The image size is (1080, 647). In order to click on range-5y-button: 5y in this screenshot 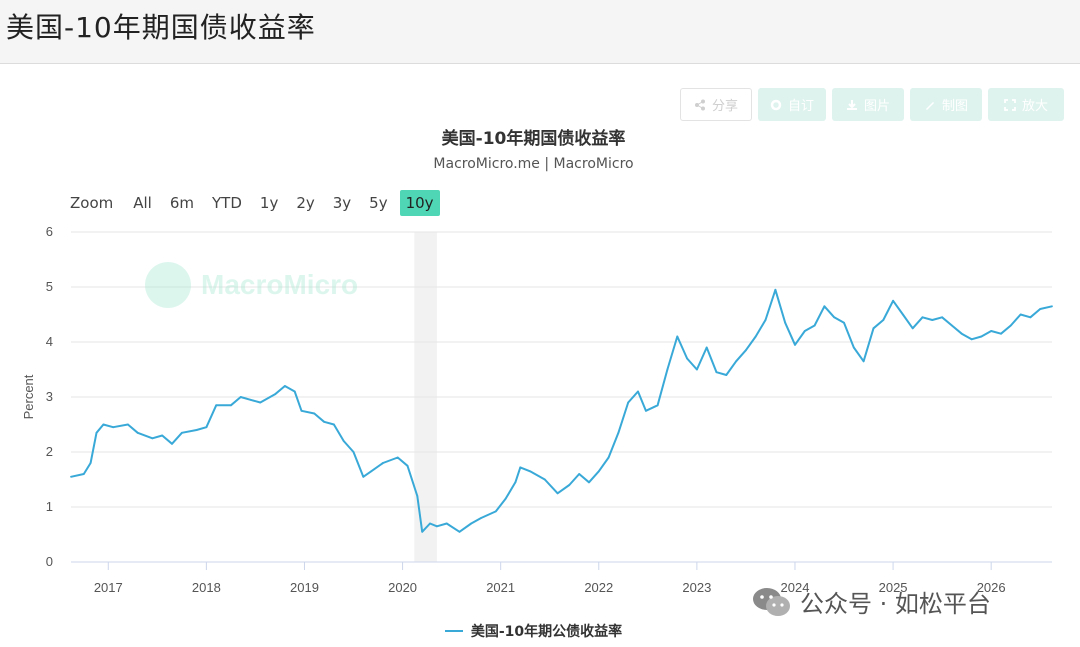, I will do `click(378, 203)`.